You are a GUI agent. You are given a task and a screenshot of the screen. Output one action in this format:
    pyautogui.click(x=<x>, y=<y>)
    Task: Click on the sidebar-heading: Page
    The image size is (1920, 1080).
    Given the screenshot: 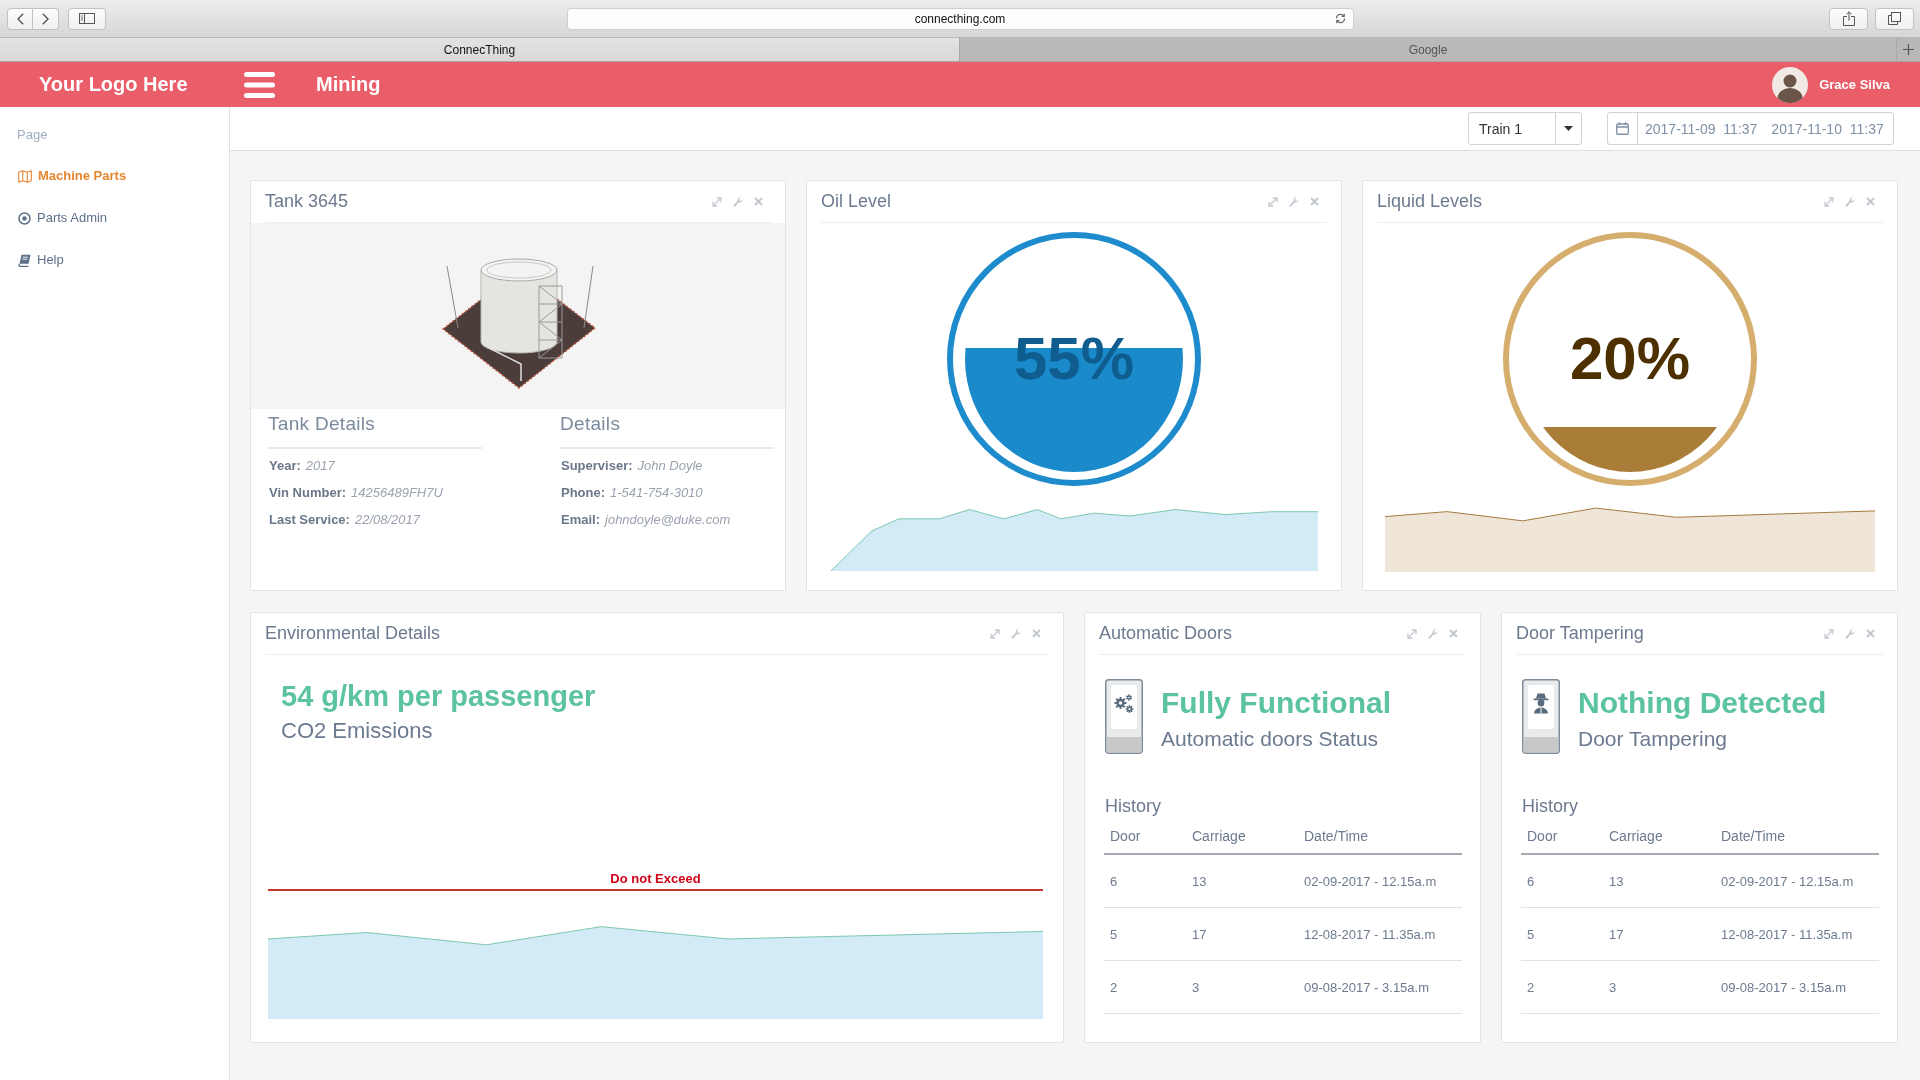 What is the action you would take?
    pyautogui.click(x=32, y=135)
    